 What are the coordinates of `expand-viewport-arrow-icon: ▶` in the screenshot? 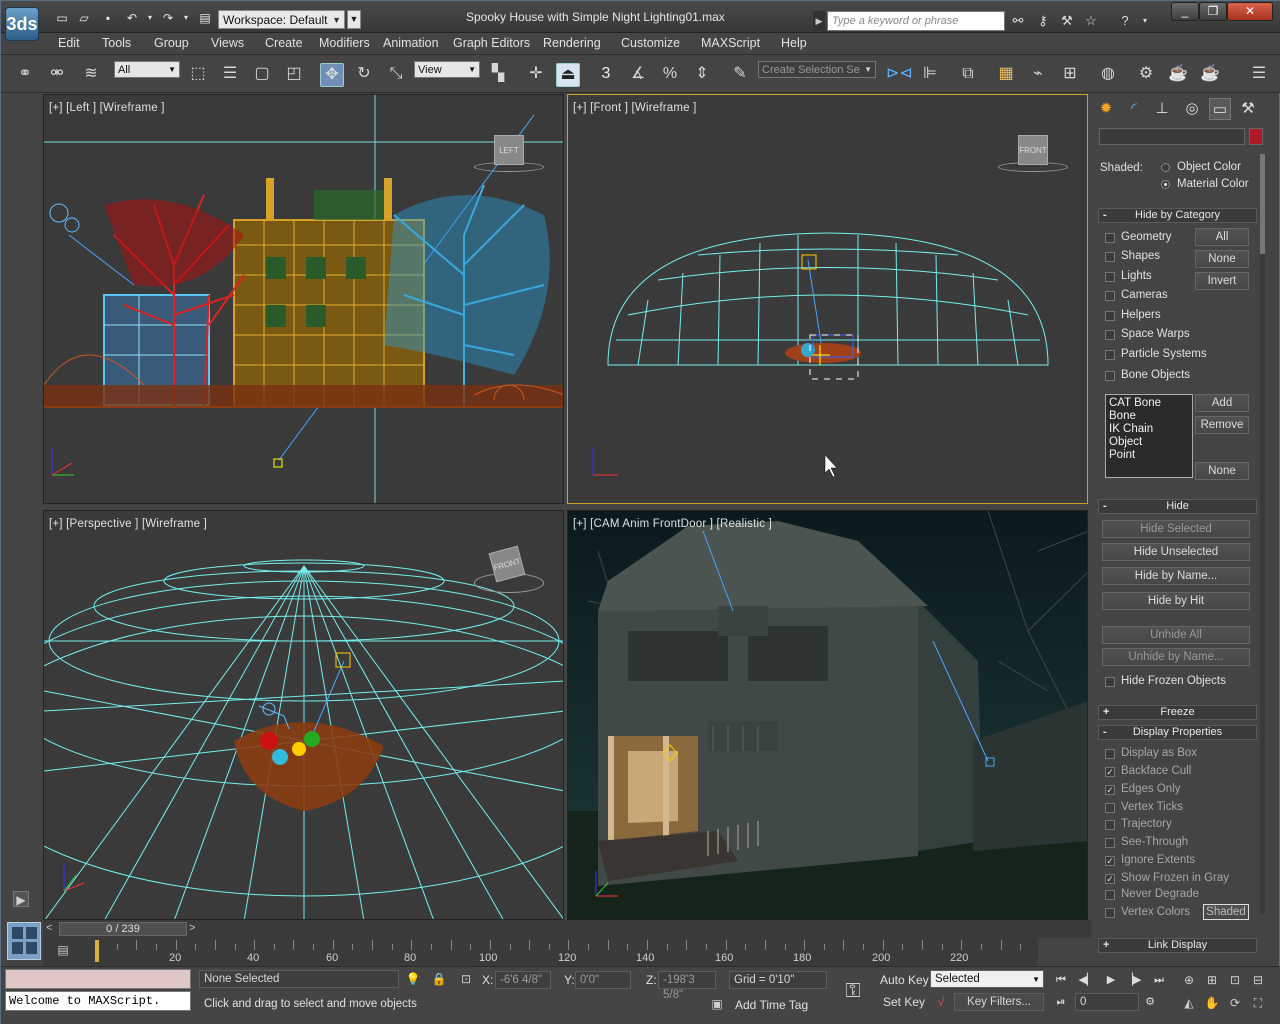 It's located at (21, 899).